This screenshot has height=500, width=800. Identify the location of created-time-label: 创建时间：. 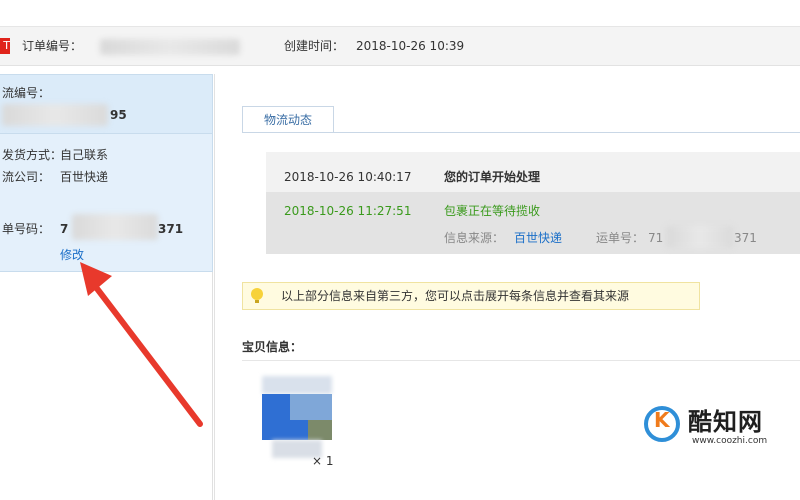
(314, 46).